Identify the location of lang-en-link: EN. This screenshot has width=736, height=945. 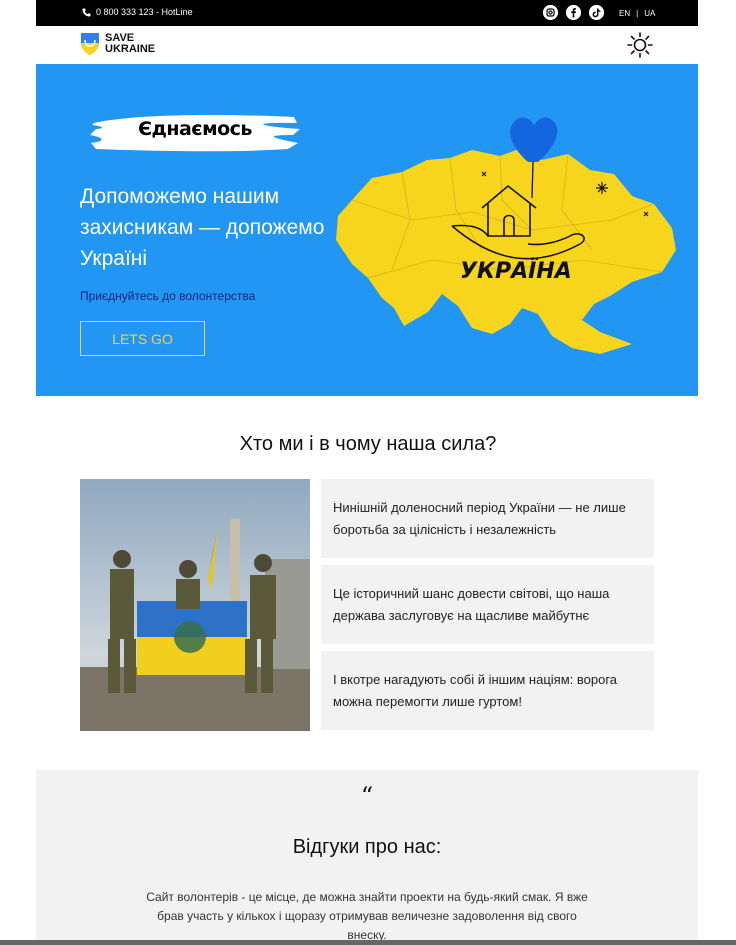
(624, 13).